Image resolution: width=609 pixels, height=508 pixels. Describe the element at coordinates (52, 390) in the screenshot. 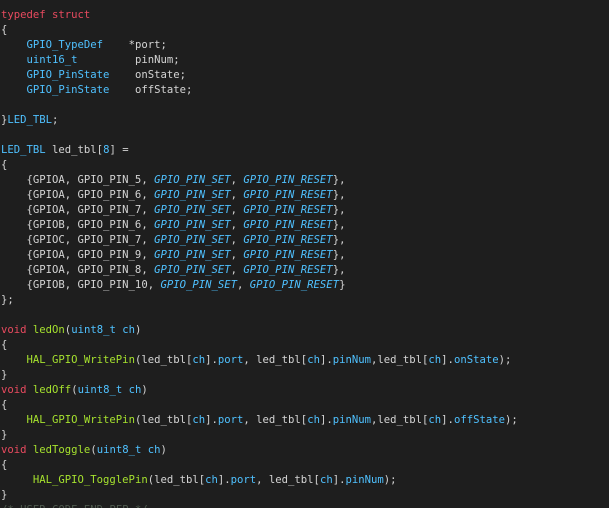

I see `function-token: ledOff` at that location.